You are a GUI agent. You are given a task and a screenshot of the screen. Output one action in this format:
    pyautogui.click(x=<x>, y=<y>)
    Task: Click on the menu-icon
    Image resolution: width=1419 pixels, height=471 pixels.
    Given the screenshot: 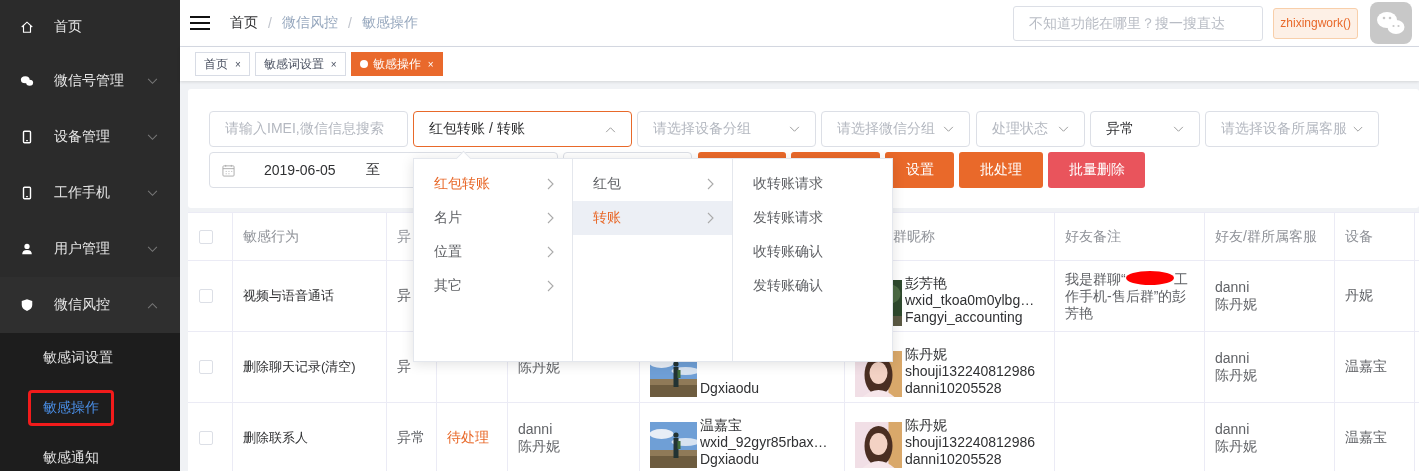 What is the action you would take?
    pyautogui.click(x=200, y=23)
    